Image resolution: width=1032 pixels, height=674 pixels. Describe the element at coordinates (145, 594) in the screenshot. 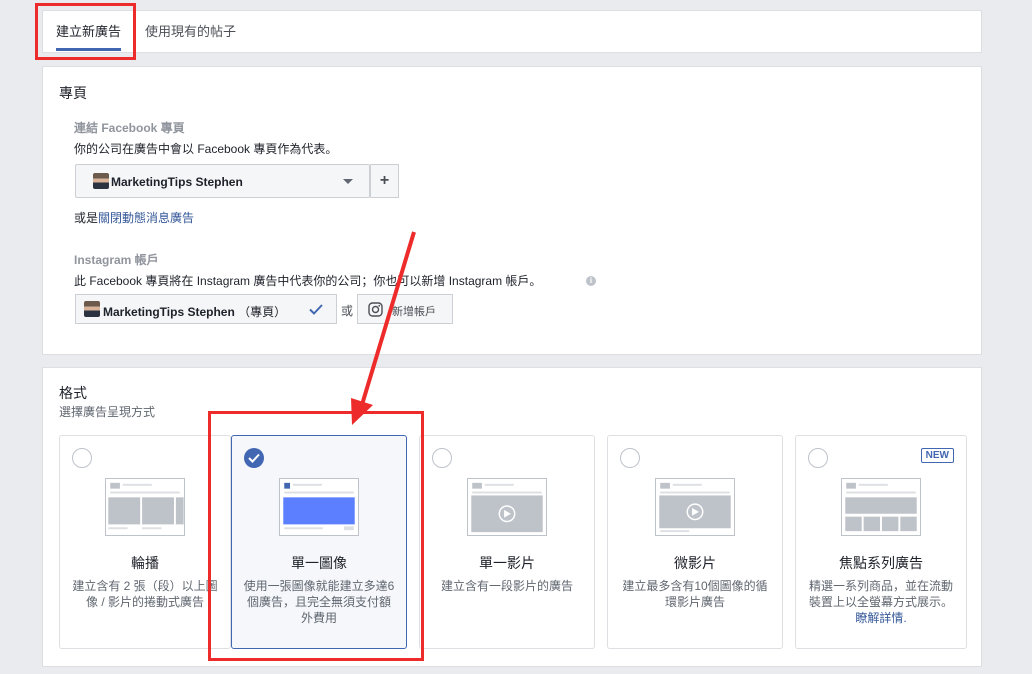

I see `card-description: 建立含有 2 張（段）以上圖像 / 影片的捲動式廣告` at that location.